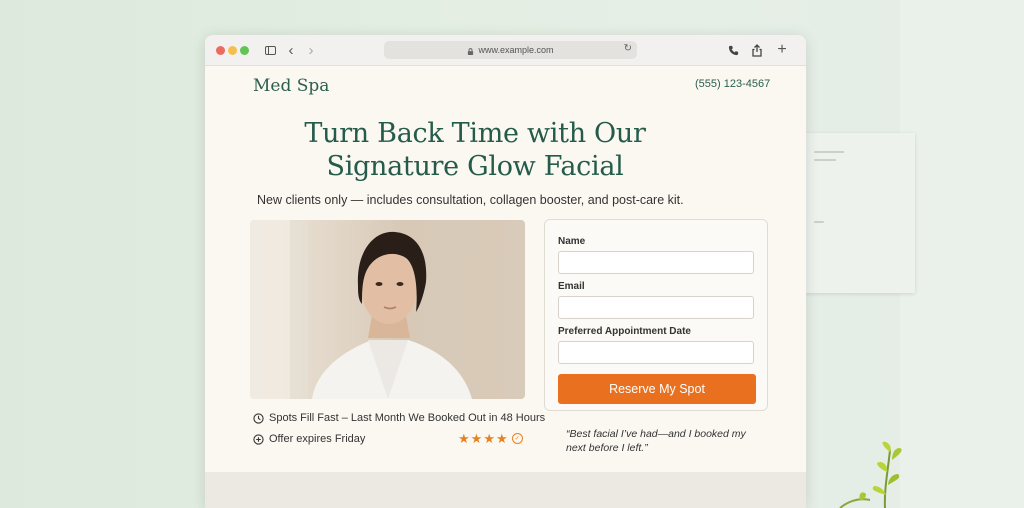 Image resolution: width=1024 pixels, height=508 pixels. I want to click on forward-icon: ›, so click(311, 50).